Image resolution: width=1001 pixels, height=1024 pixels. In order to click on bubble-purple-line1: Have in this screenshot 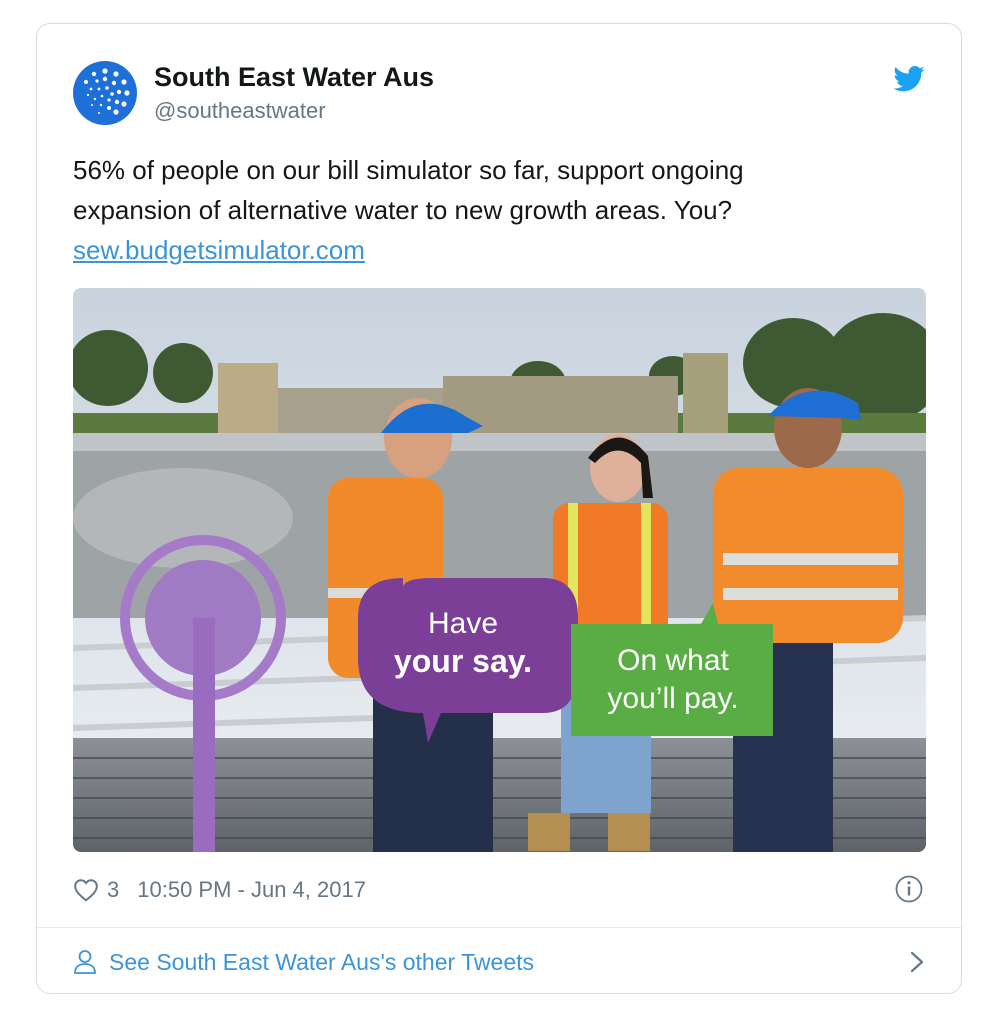, I will do `click(463, 623)`.